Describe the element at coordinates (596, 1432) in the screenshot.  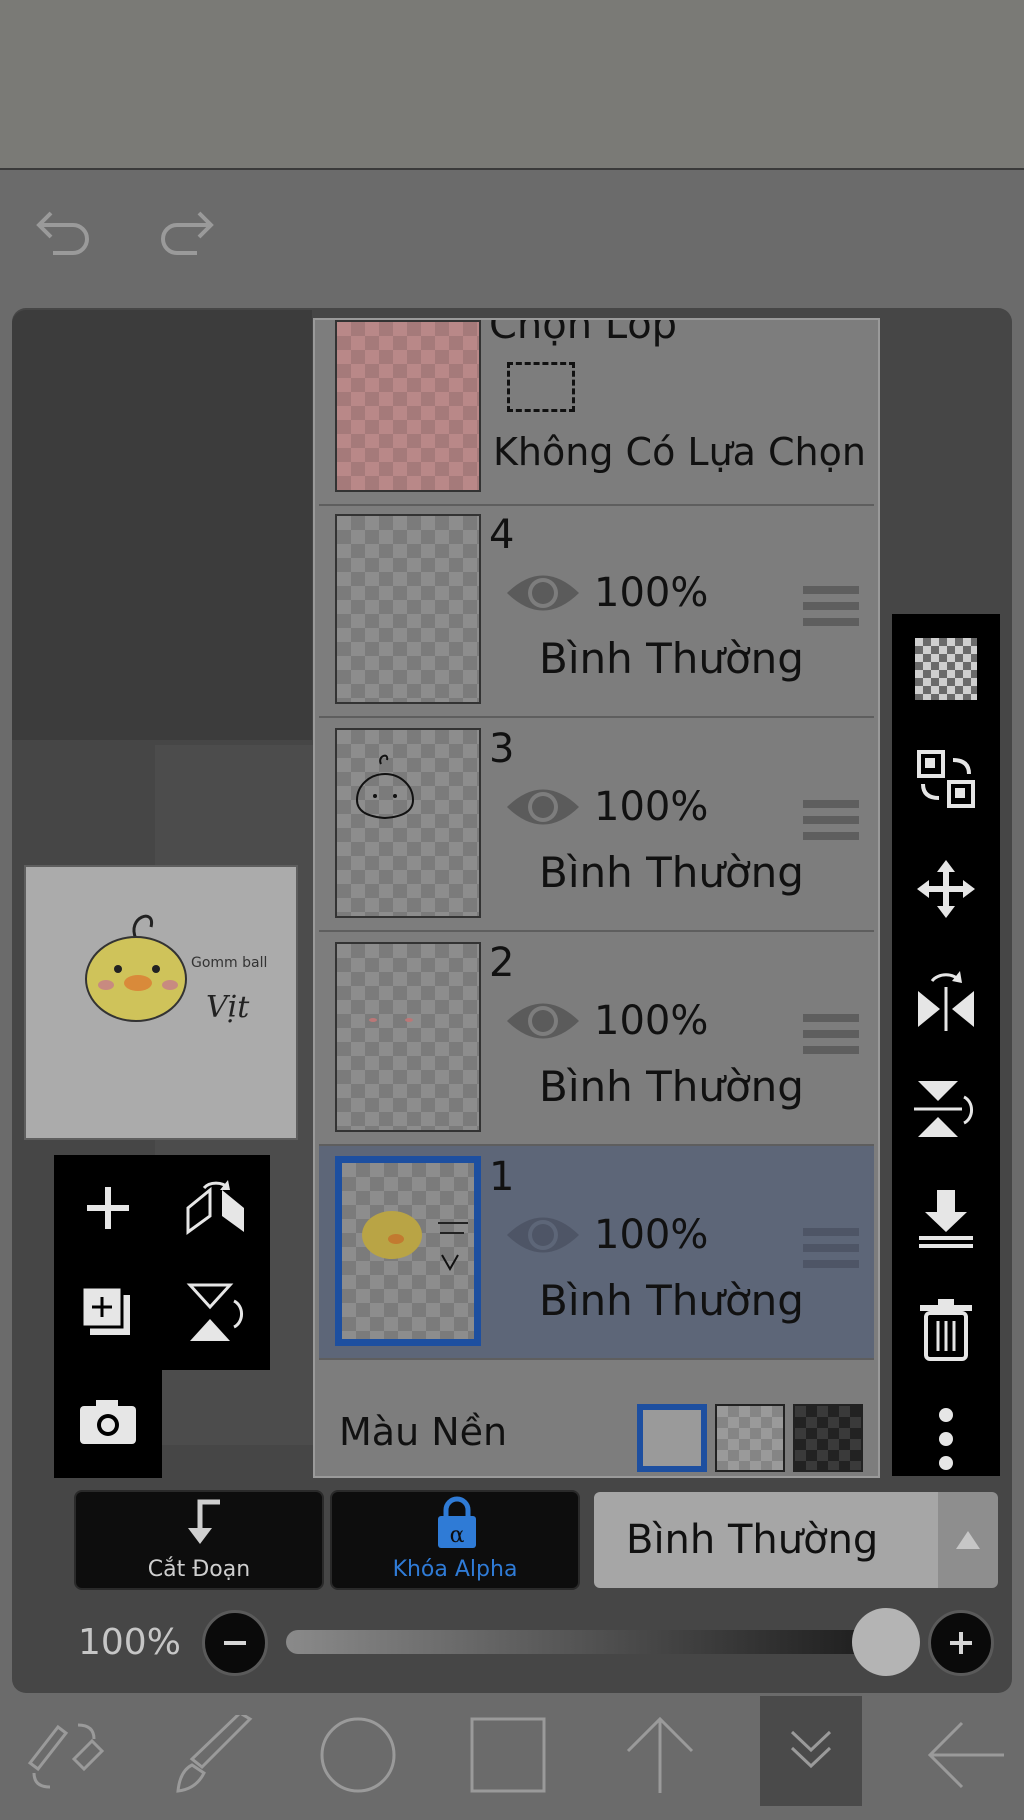
I see `background-color-row: Màu Nền` at that location.